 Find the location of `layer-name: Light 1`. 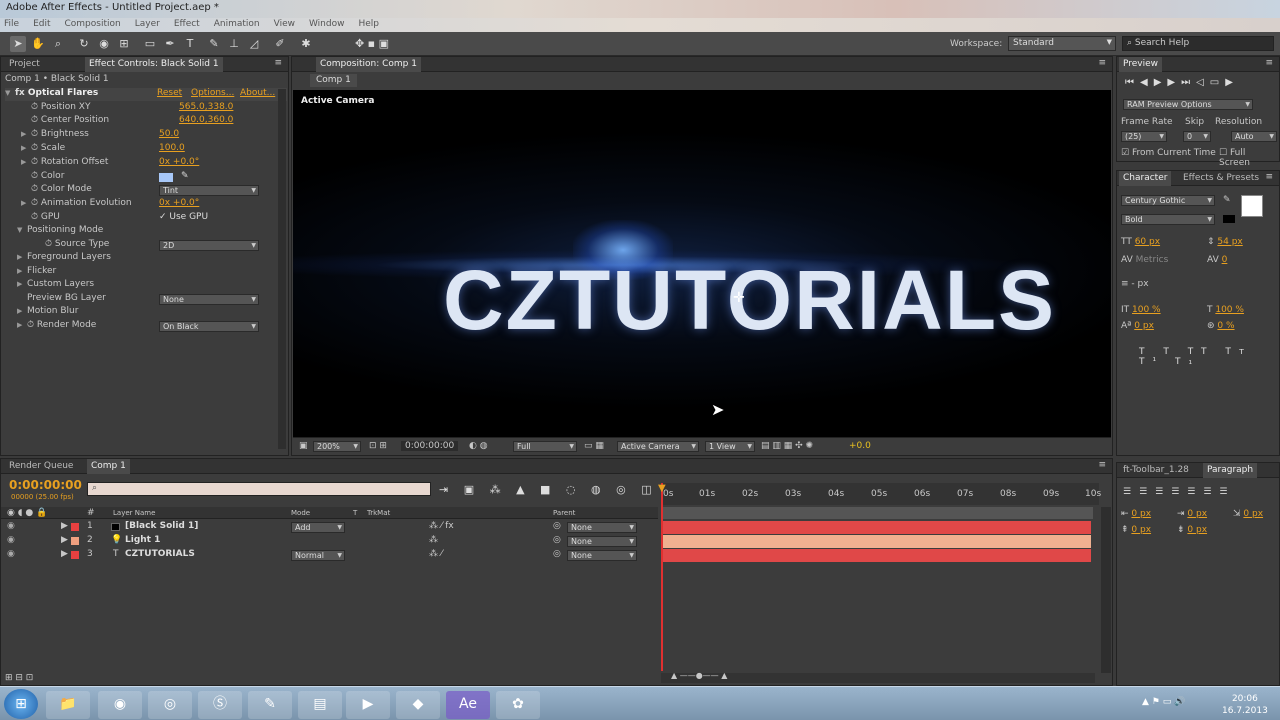

layer-name: Light 1 is located at coordinates (142, 540).